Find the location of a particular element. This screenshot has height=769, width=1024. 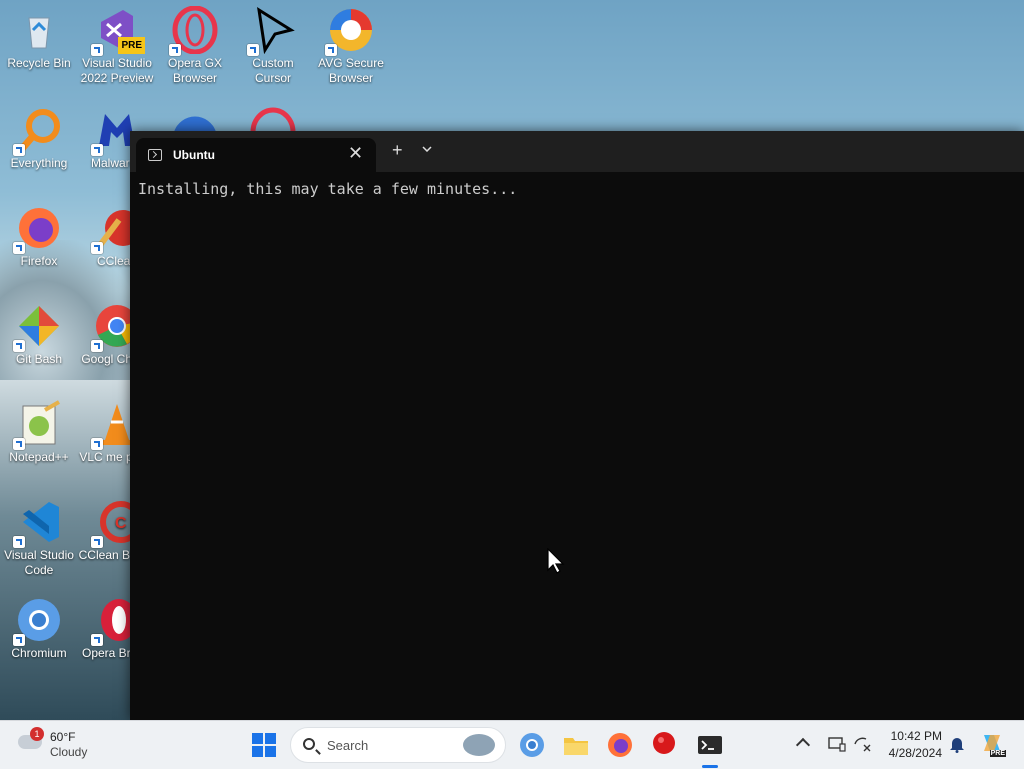

desktop-icon-chromium: Chromium is located at coordinates (39, 625).